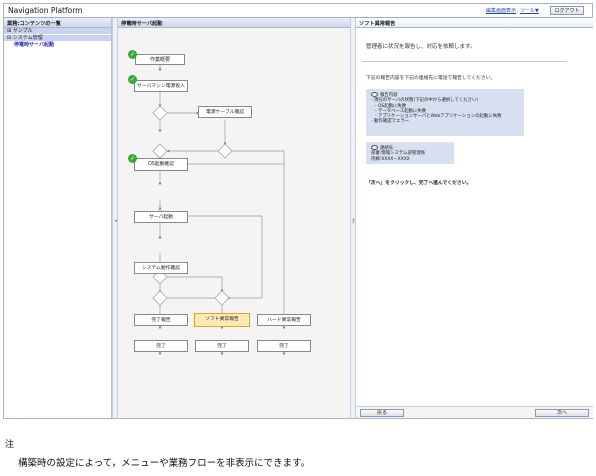 The height and width of the screenshot is (476, 596). Describe the element at coordinates (421, 47) in the screenshot. I see `step-lead: 管理者に状況を報告し、対応を依頼します。` at that location.